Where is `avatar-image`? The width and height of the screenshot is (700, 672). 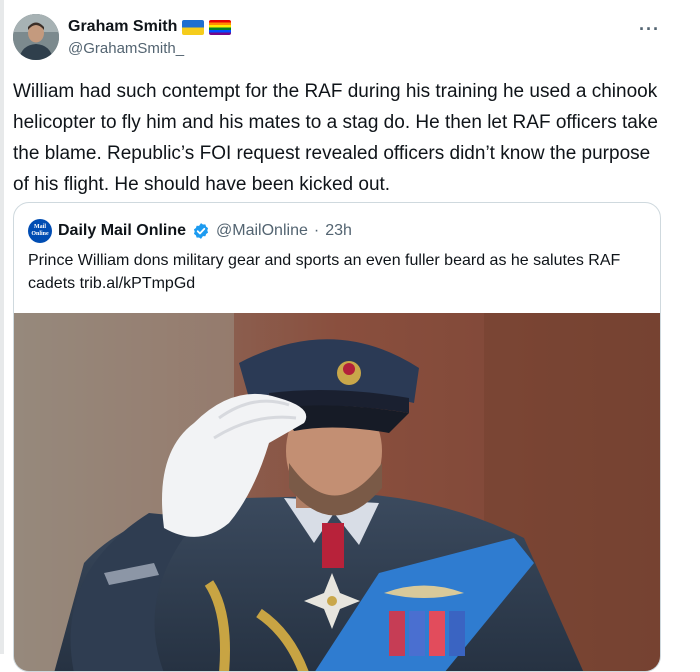 avatar-image is located at coordinates (36, 37).